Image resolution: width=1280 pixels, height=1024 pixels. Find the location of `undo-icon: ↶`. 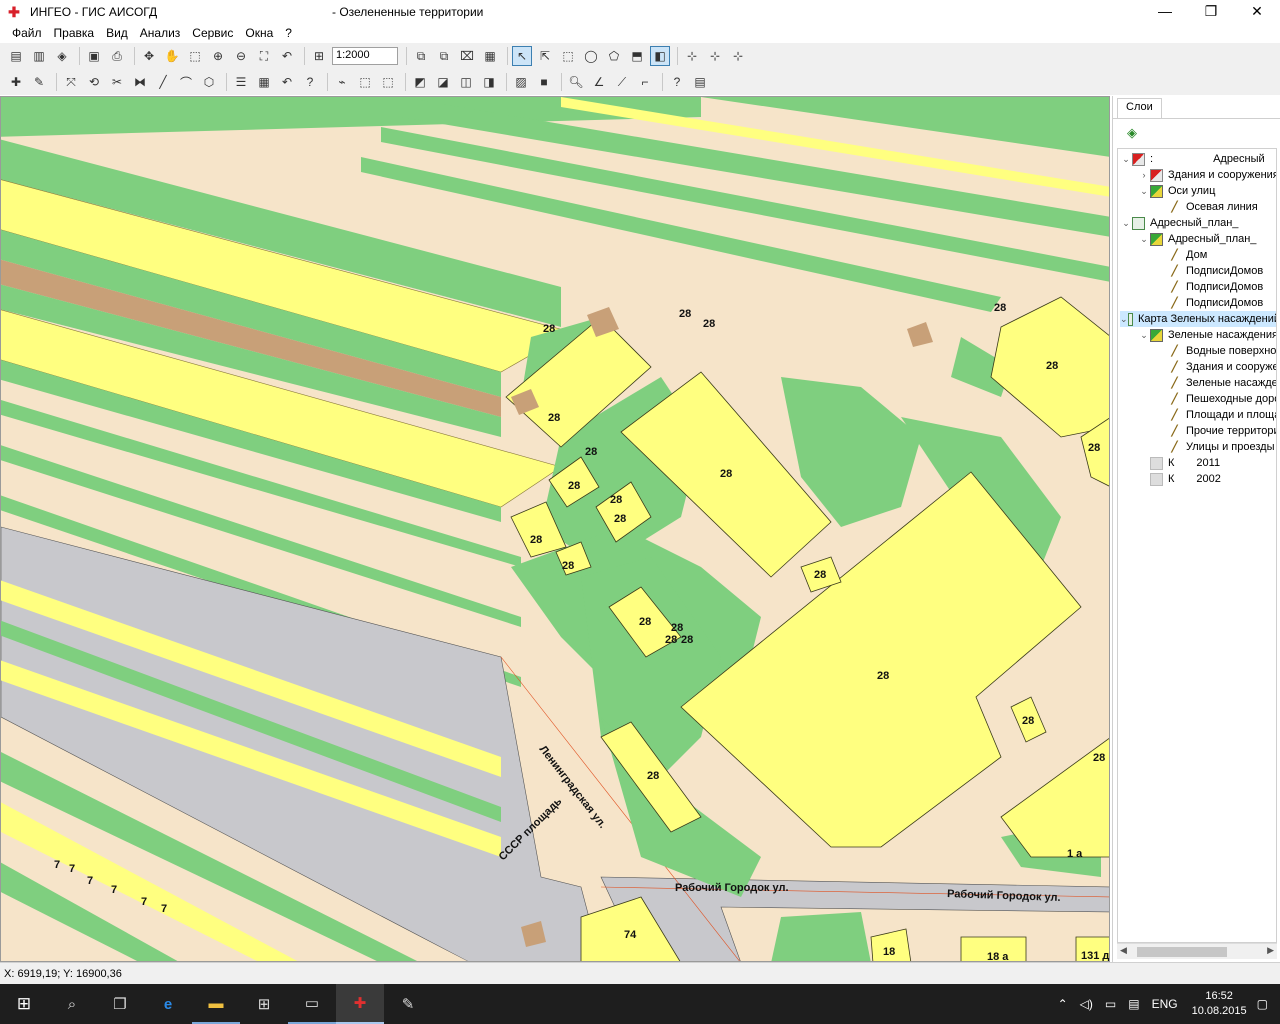

undo-icon: ↶ is located at coordinates (287, 82).